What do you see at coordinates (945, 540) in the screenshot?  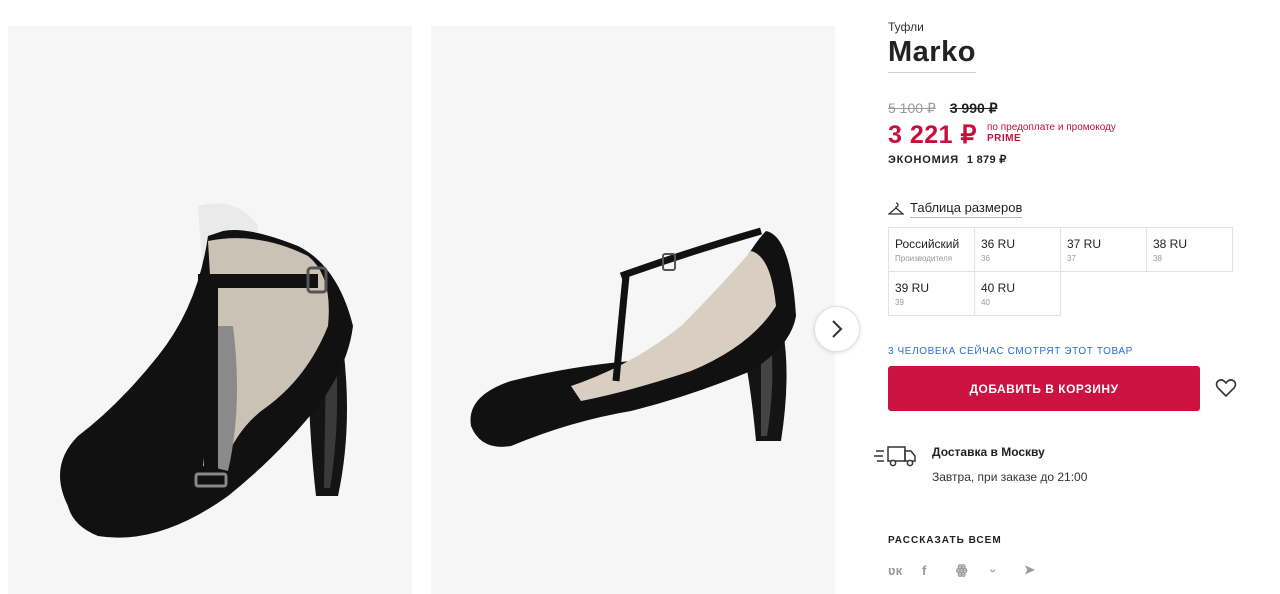 I see `share-title: РАССКАЗАТЬ ВСЕМ` at bounding box center [945, 540].